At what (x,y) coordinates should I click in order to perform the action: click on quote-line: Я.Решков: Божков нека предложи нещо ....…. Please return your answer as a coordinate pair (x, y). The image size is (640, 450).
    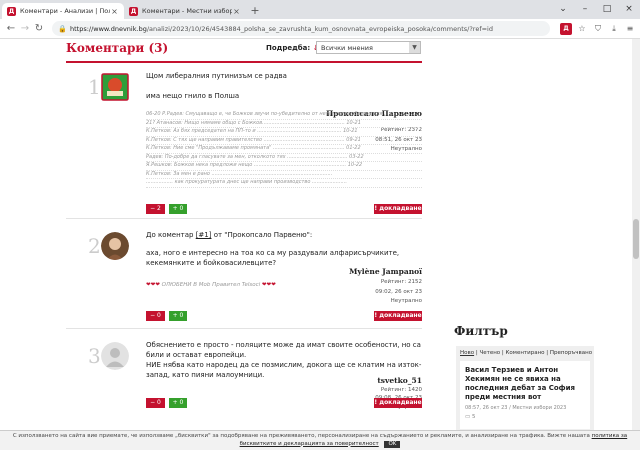
    Looking at the image, I should click on (284, 166).